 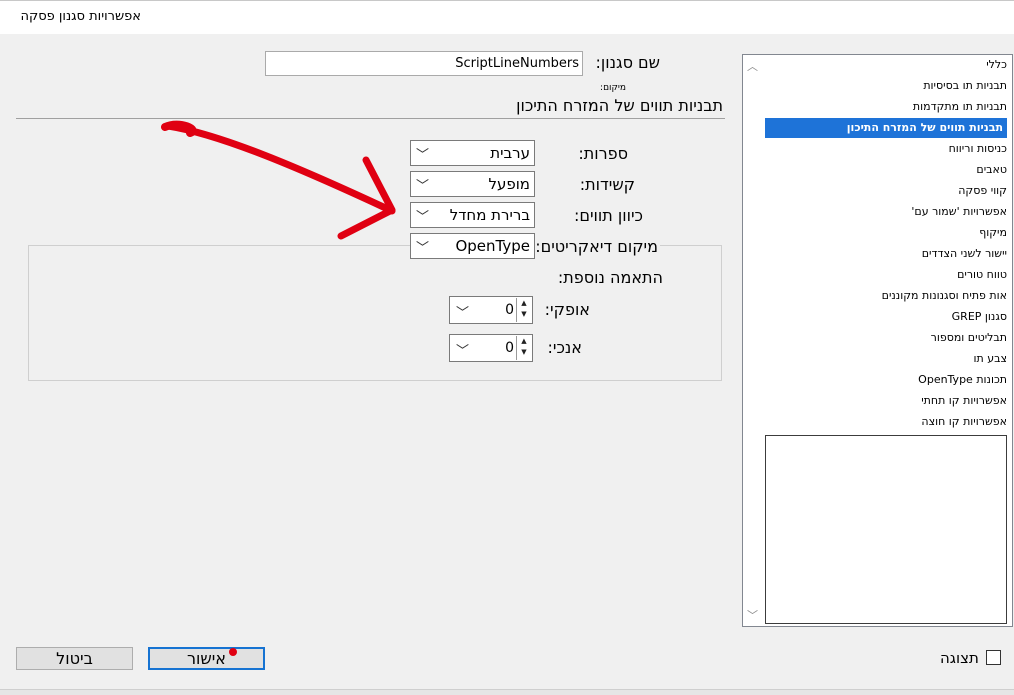 I want to click on kashidas-select: מופעל ﹀, so click(x=472, y=184).